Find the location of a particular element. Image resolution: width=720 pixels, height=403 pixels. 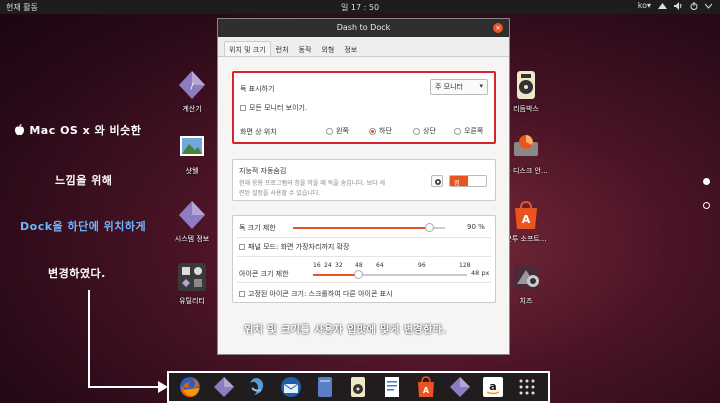

show-on-label: 독 표시하기 is located at coordinates (257, 89).